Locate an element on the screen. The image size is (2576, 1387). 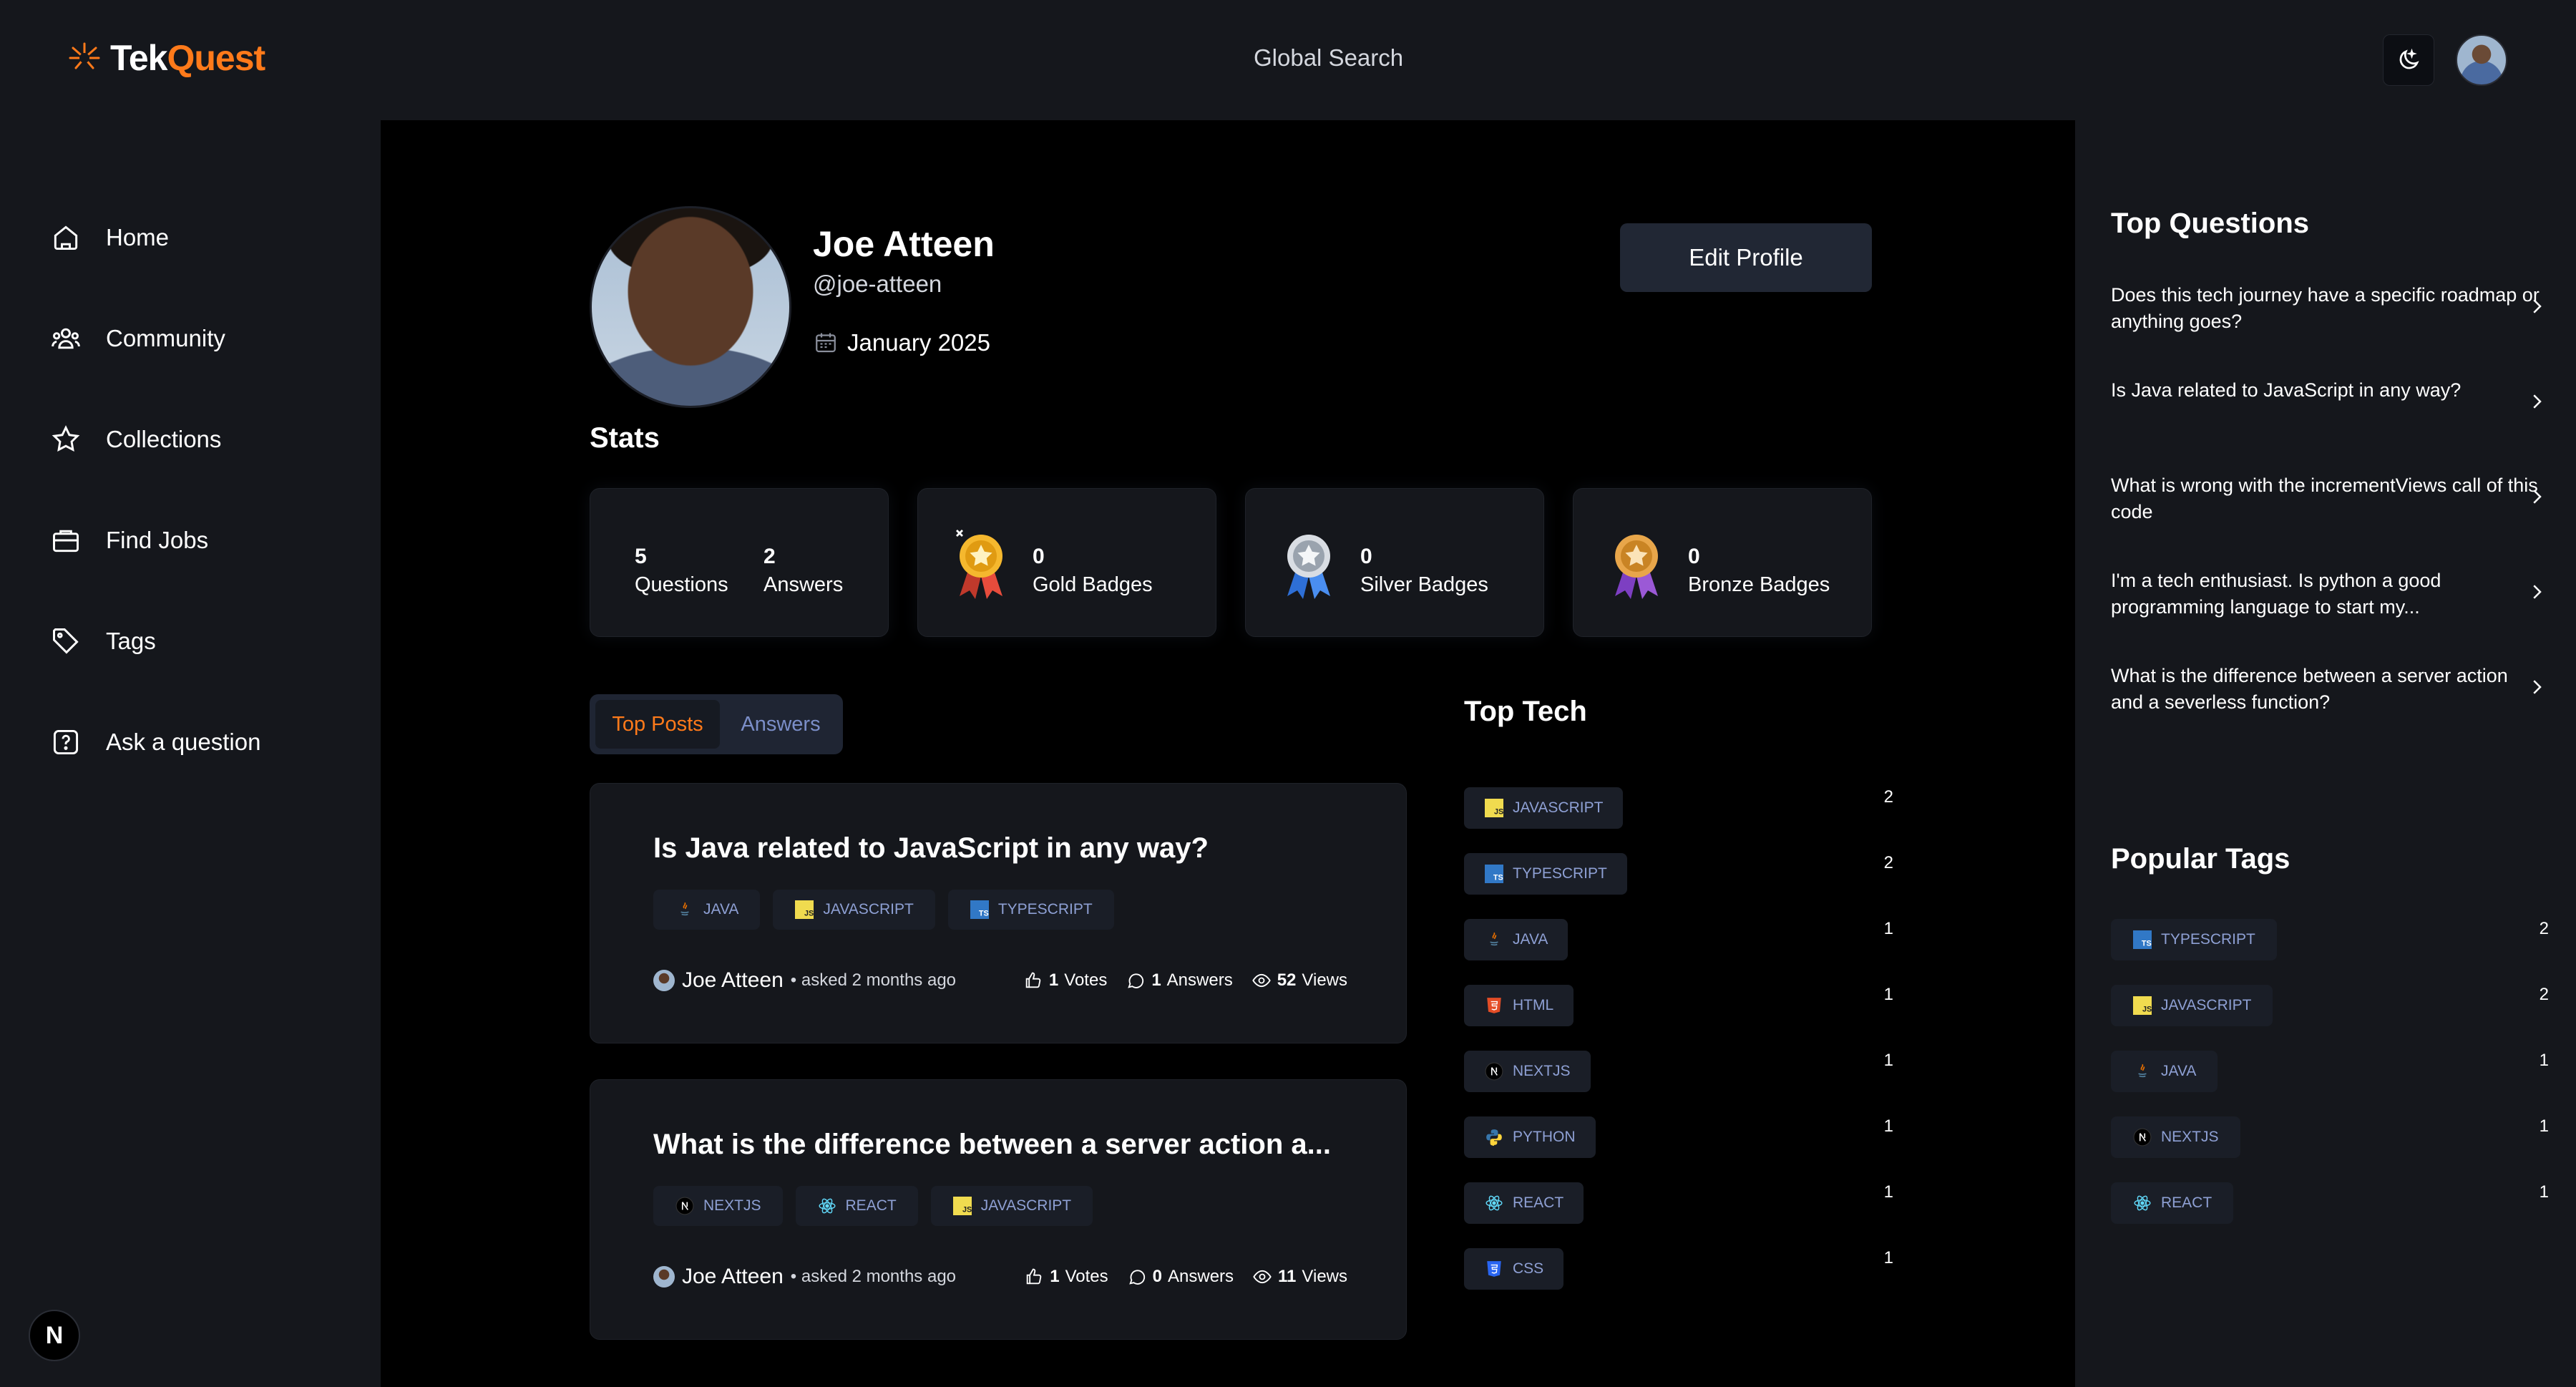
tag-html: HTML is located at coordinates (1519, 1006).